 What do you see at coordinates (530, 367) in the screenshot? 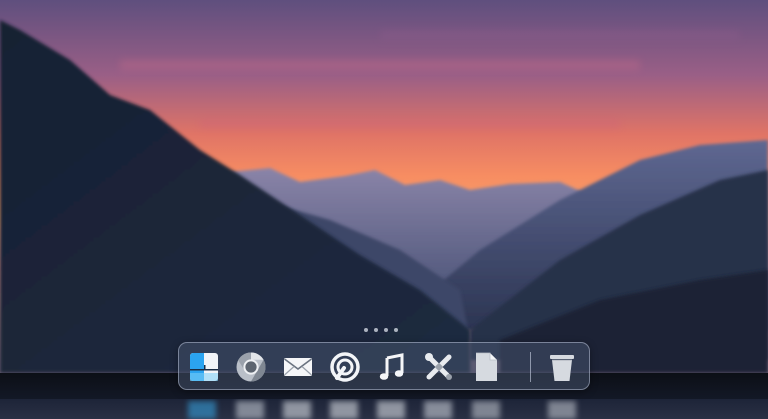
I see `dock-separator` at bounding box center [530, 367].